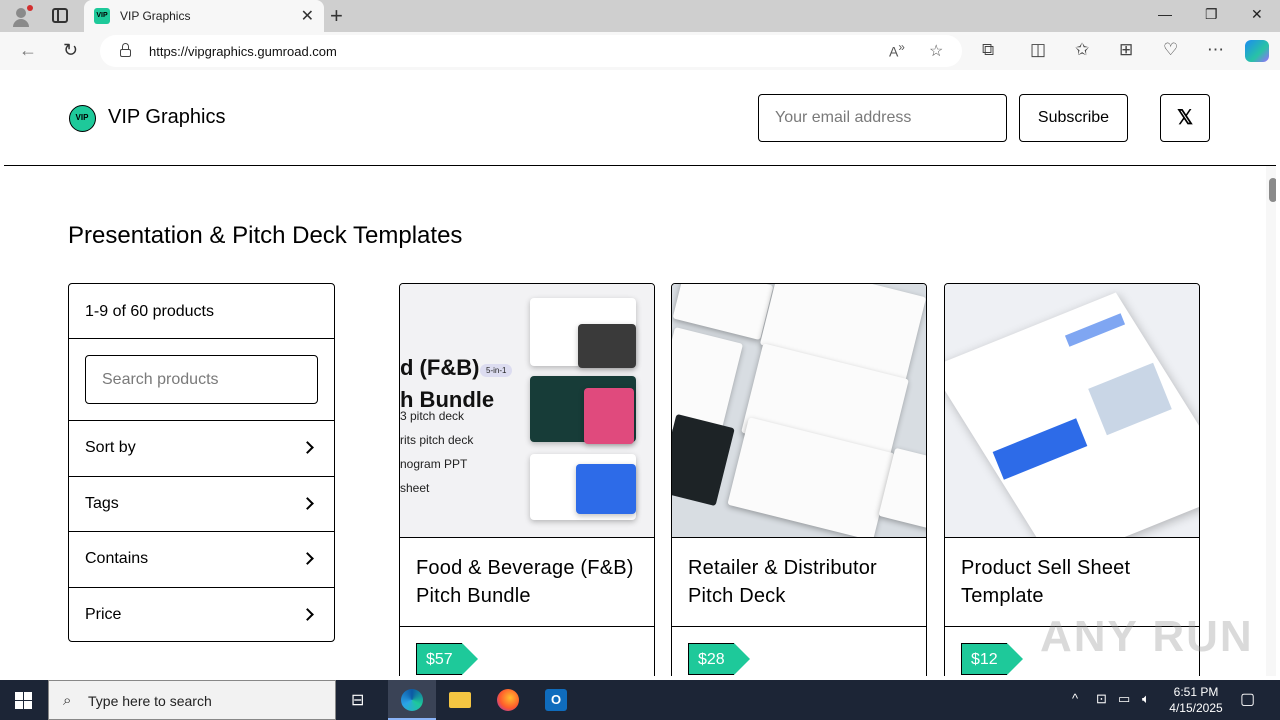 This screenshot has height=720, width=1280. What do you see at coordinates (1170, 50) in the screenshot?
I see `browser-essentials-icon: ♡` at bounding box center [1170, 50].